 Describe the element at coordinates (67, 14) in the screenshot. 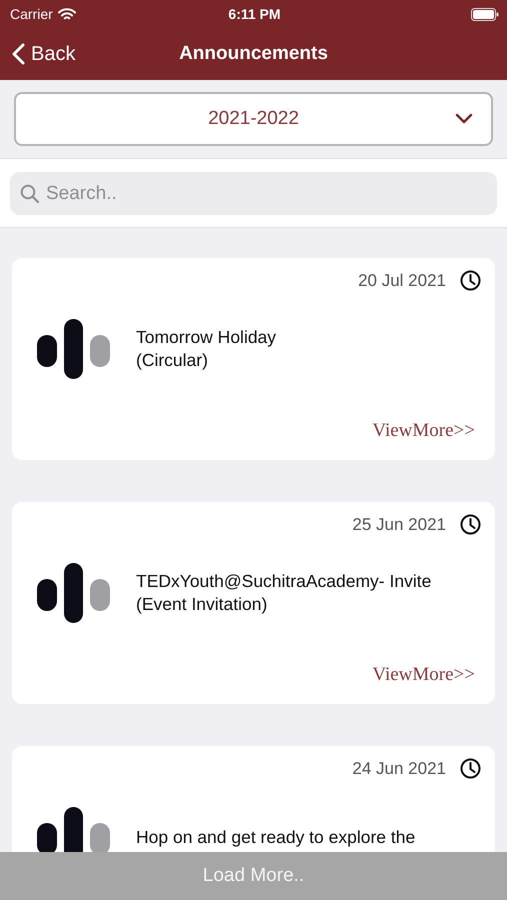

I see `wifi-icon` at that location.